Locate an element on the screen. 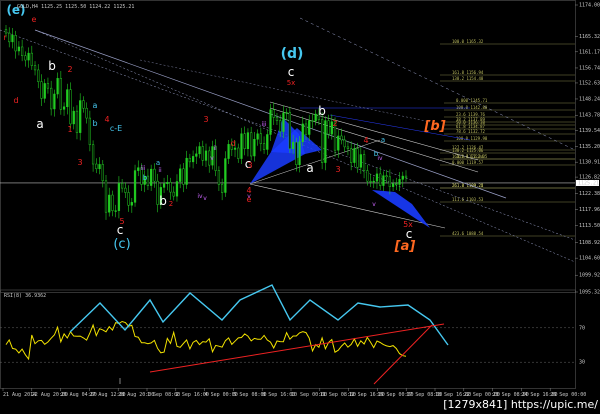 This screenshot has width=600, height=414. price-tick-label: 1108.92 is located at coordinates (589, 243).